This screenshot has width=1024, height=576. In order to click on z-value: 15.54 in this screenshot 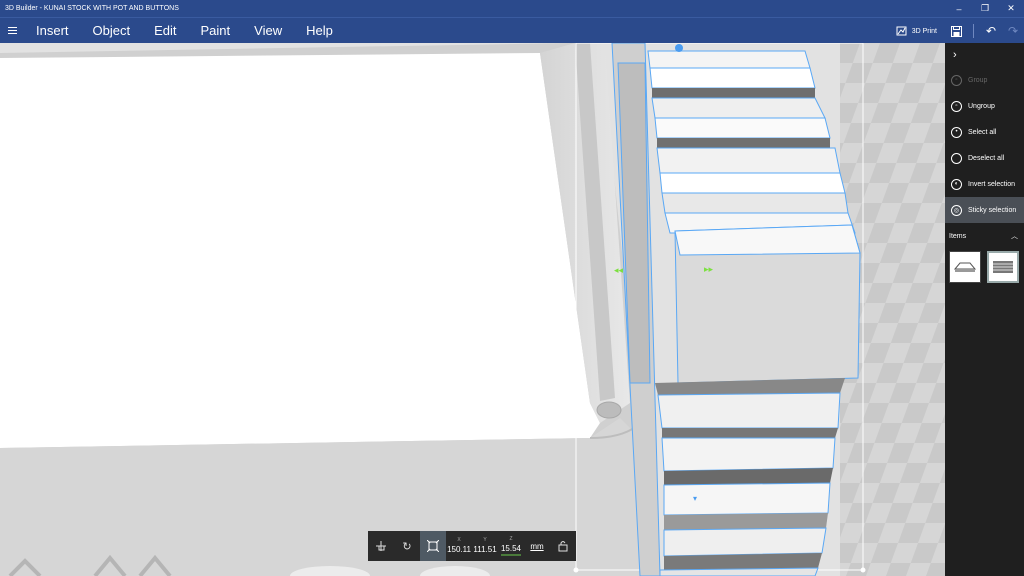, I will do `click(511, 549)`.